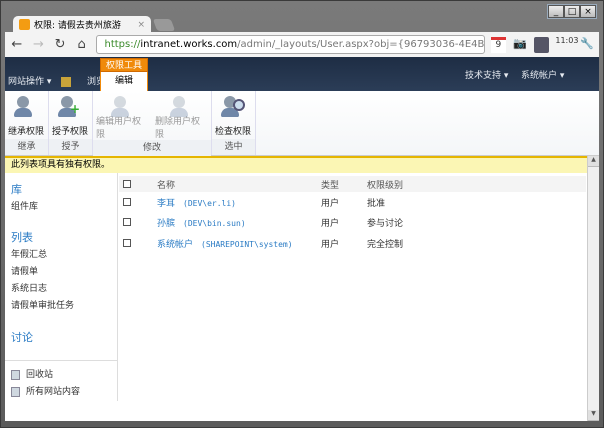  I want to click on group-label: 修改, so click(152, 148).